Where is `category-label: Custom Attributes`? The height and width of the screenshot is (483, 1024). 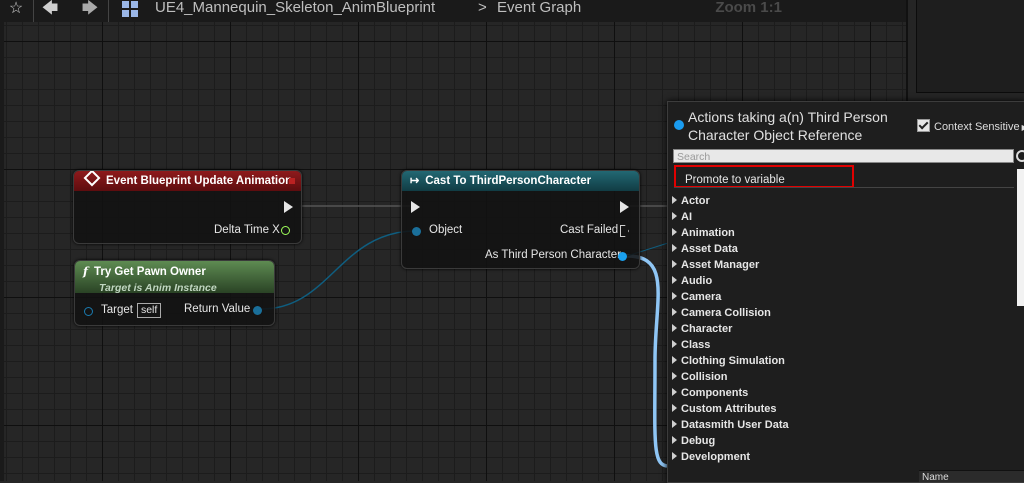 category-label: Custom Attributes is located at coordinates (729, 409).